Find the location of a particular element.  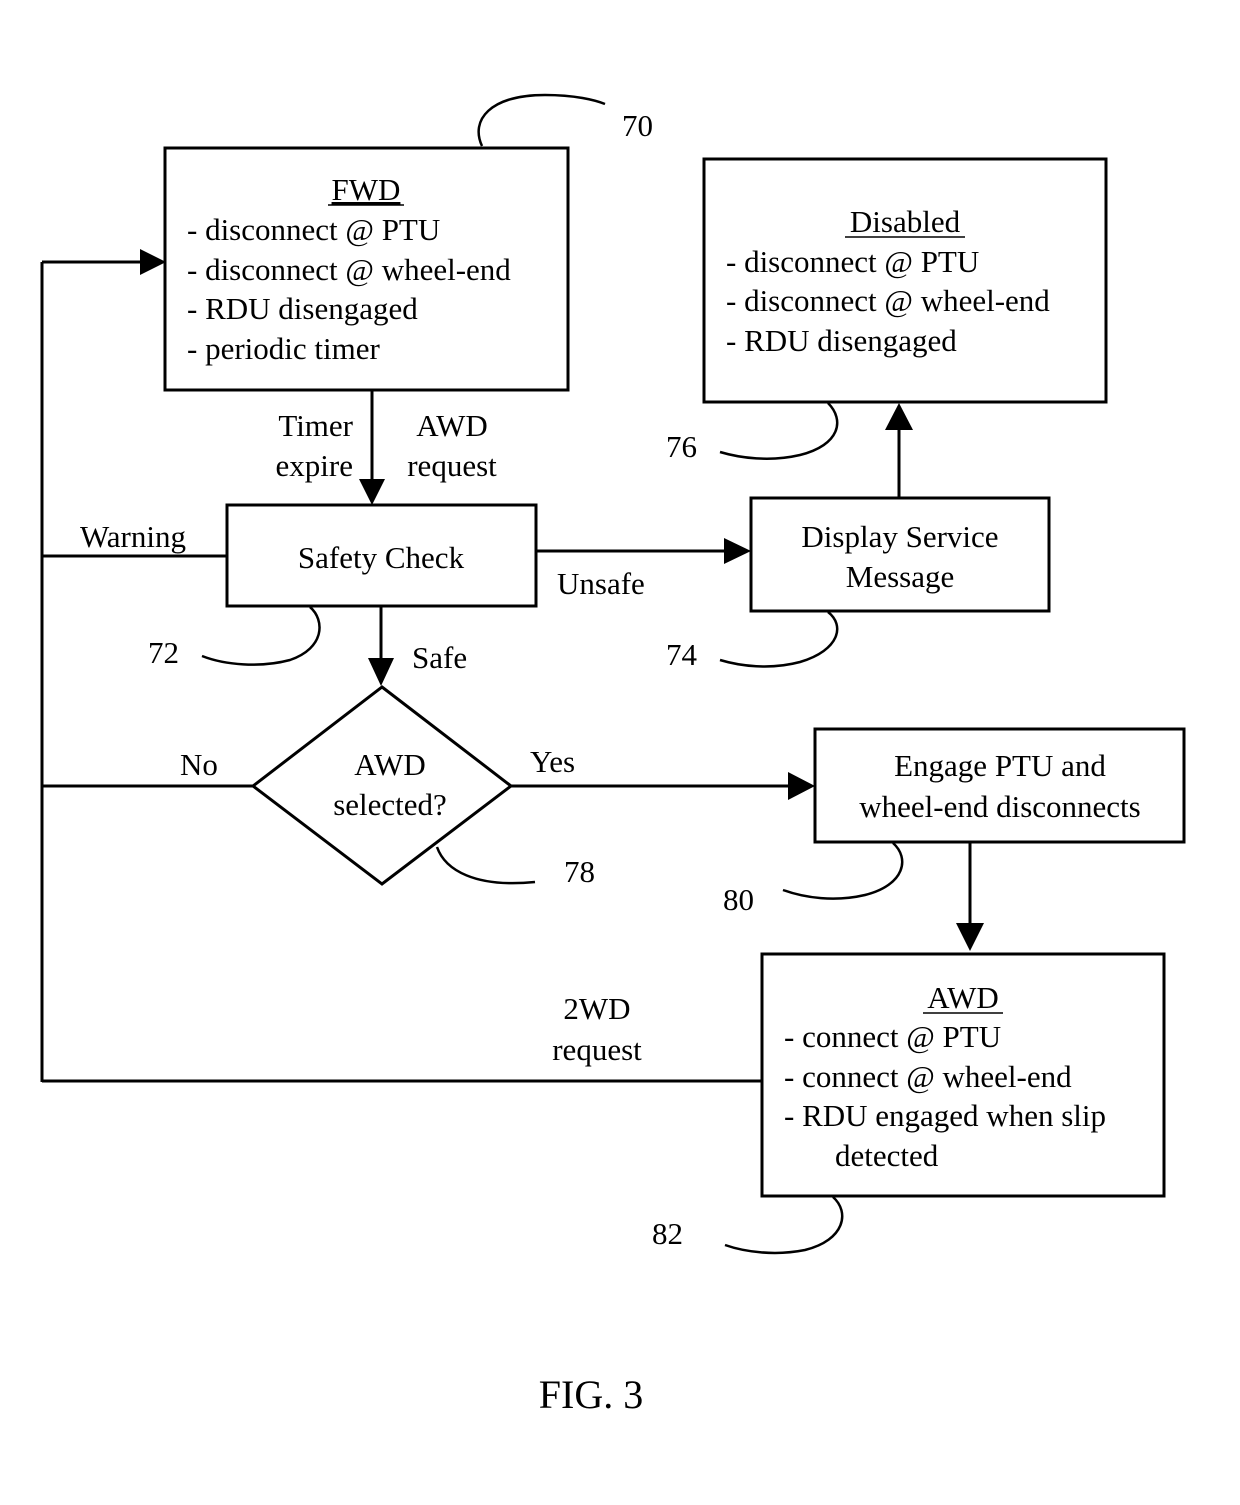

decision-line-1: AWD is located at coordinates (390, 764).